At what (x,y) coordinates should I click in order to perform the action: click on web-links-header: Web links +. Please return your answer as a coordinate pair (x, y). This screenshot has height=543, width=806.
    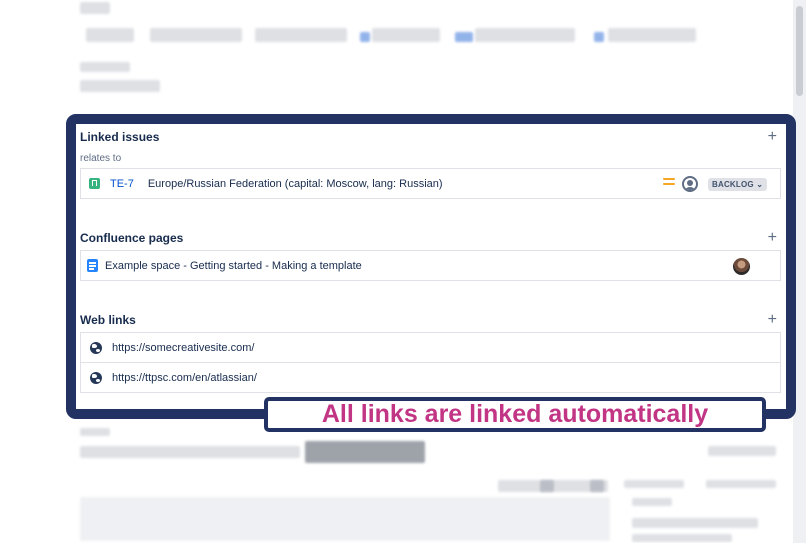
    Looking at the image, I should click on (431, 322).